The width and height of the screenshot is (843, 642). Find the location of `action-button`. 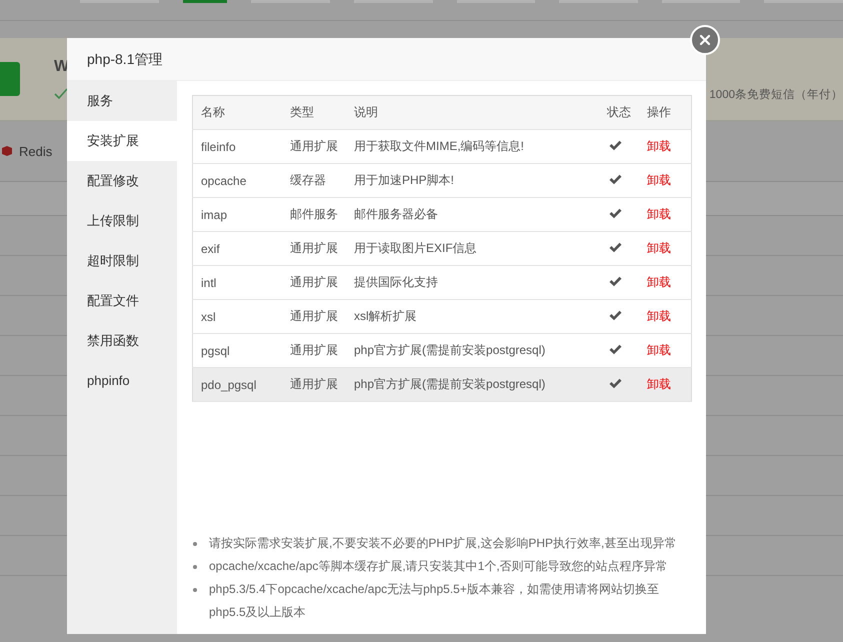

action-button is located at coordinates (10, 79).